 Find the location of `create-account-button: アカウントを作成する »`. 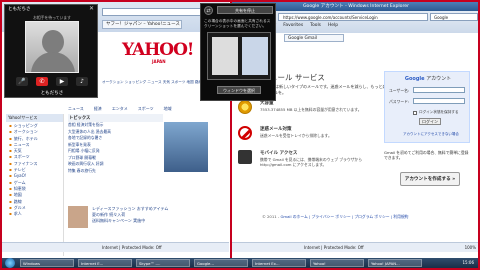

create-account-button: アカウントを作成する » is located at coordinates (430, 179).